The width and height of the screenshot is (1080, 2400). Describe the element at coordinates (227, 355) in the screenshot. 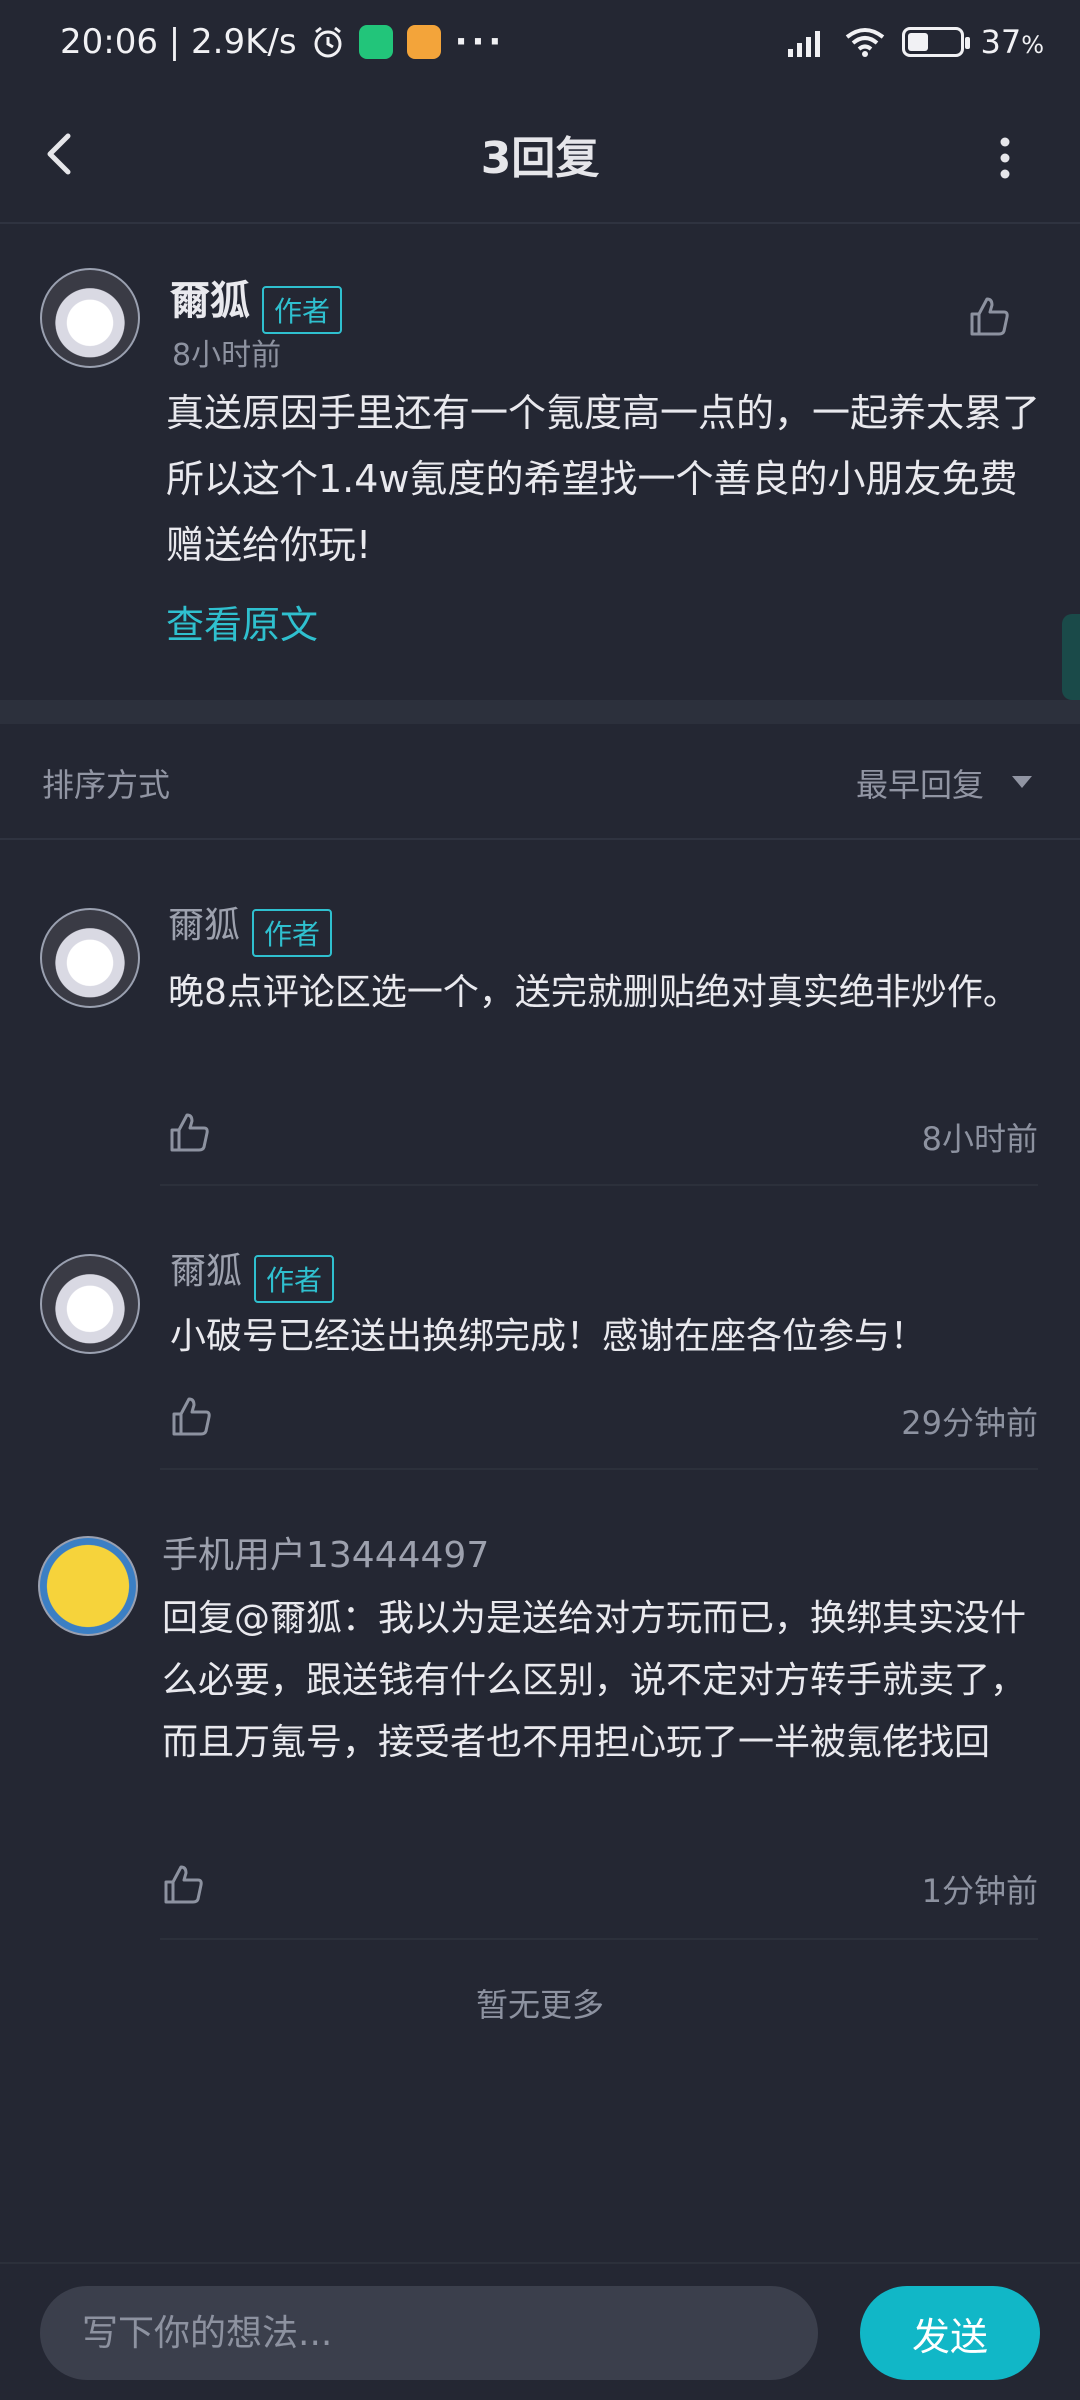

I see `post-time: 8小时前` at that location.